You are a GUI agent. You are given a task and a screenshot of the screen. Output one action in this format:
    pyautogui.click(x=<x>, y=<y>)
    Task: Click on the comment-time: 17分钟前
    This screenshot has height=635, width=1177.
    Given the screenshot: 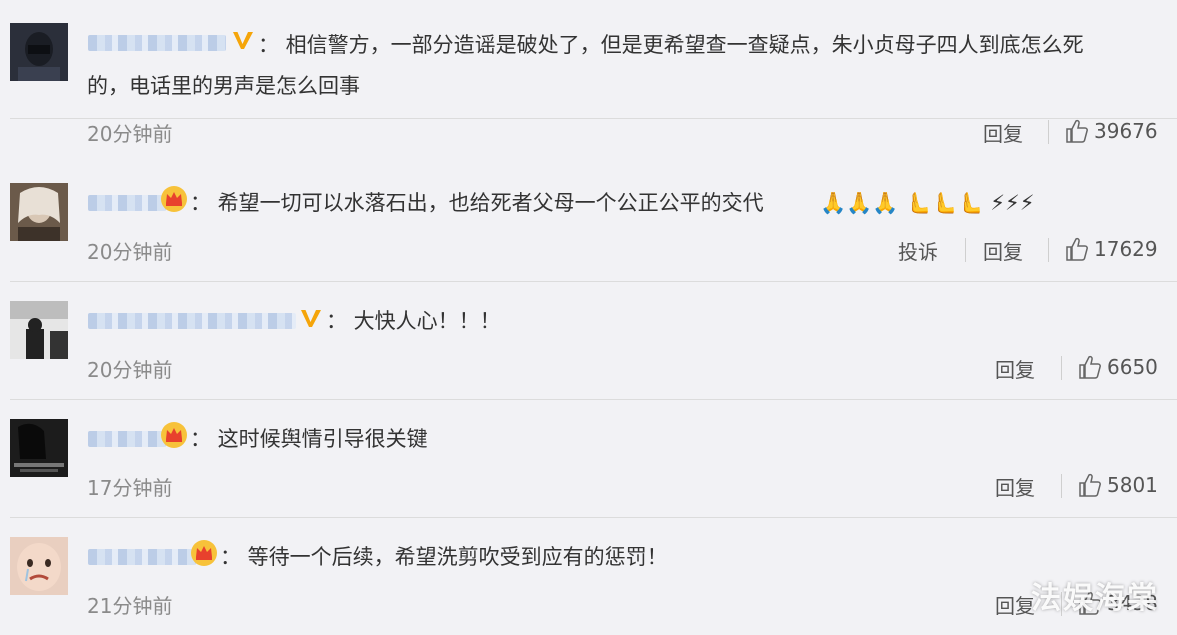 What is the action you would take?
    pyautogui.click(x=130, y=488)
    